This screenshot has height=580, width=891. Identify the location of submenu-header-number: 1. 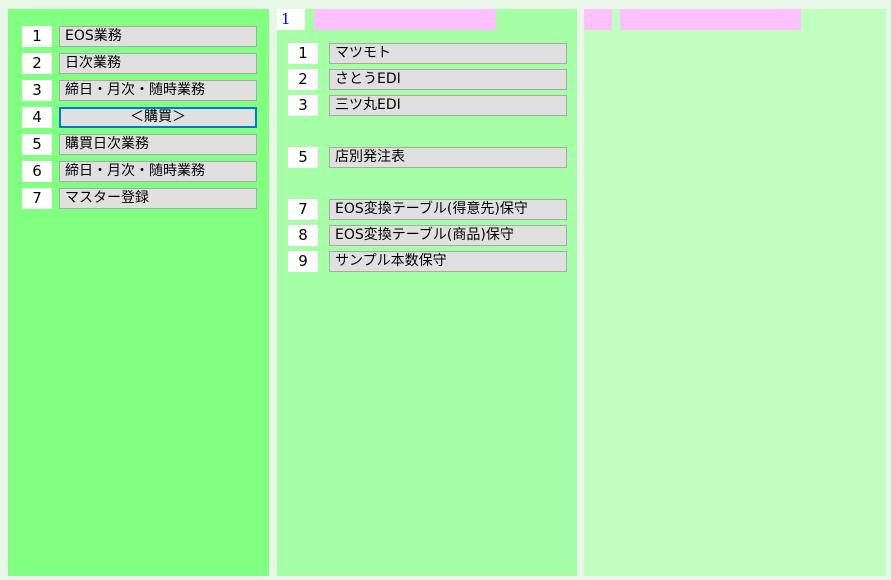
(291, 19).